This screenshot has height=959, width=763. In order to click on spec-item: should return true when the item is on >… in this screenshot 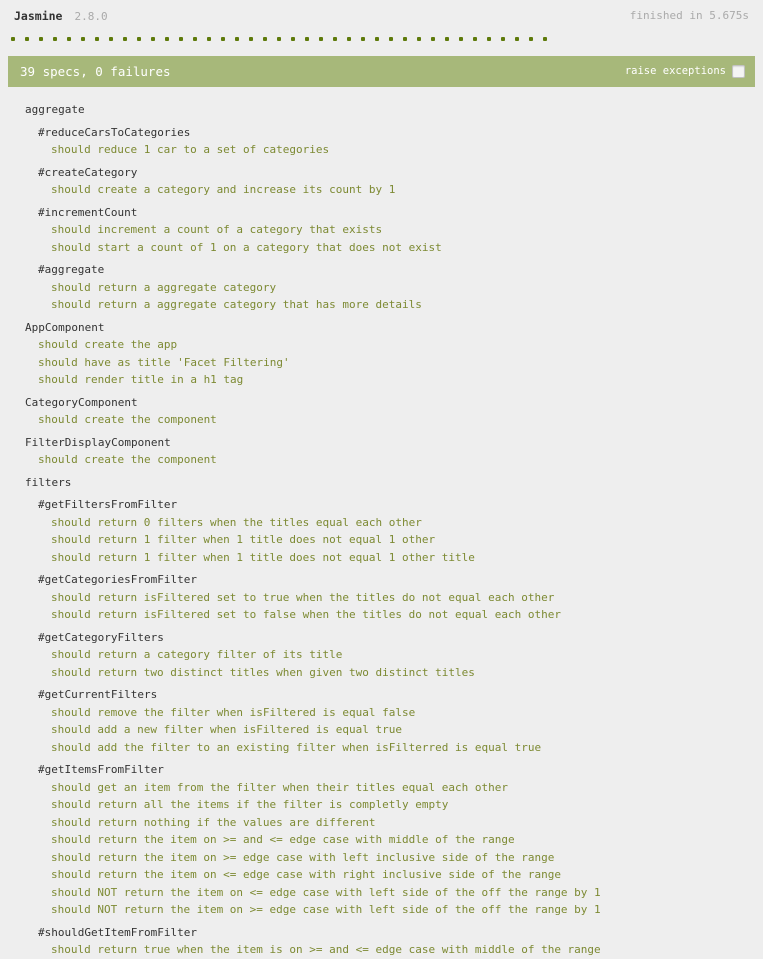, I will do `click(381, 950)`.